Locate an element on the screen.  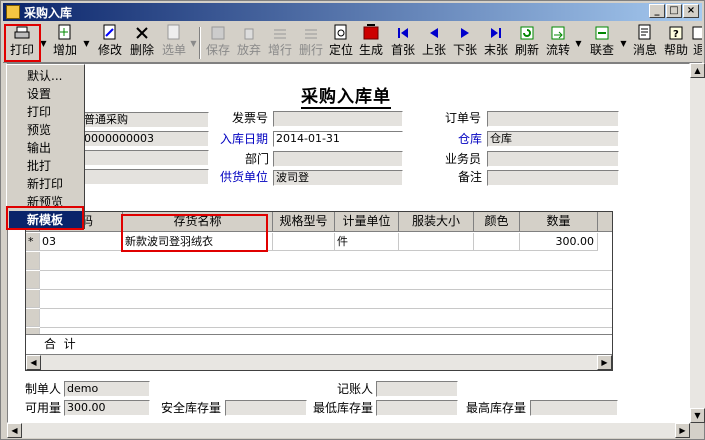
total-row-label: 合 计 is located at coordinates (319, 344).